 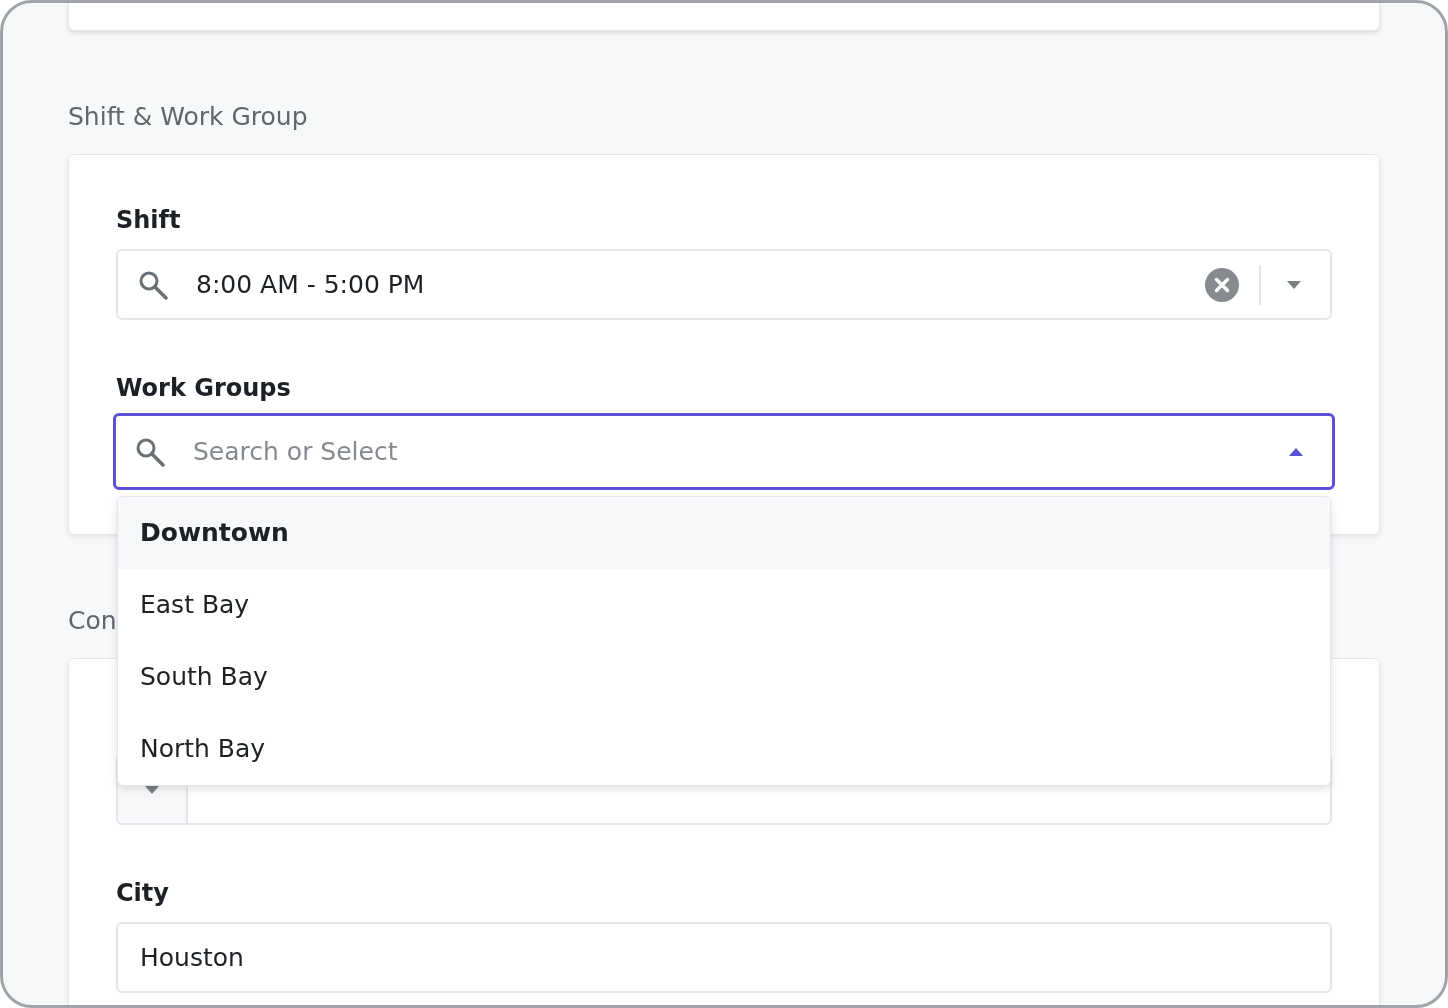 What do you see at coordinates (149, 220) in the screenshot?
I see `field-label: Shift` at bounding box center [149, 220].